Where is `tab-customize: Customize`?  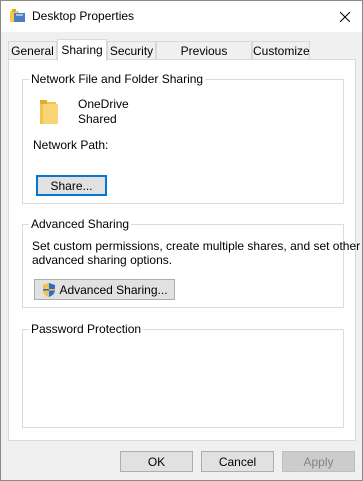 tab-customize: Customize is located at coordinates (281, 50).